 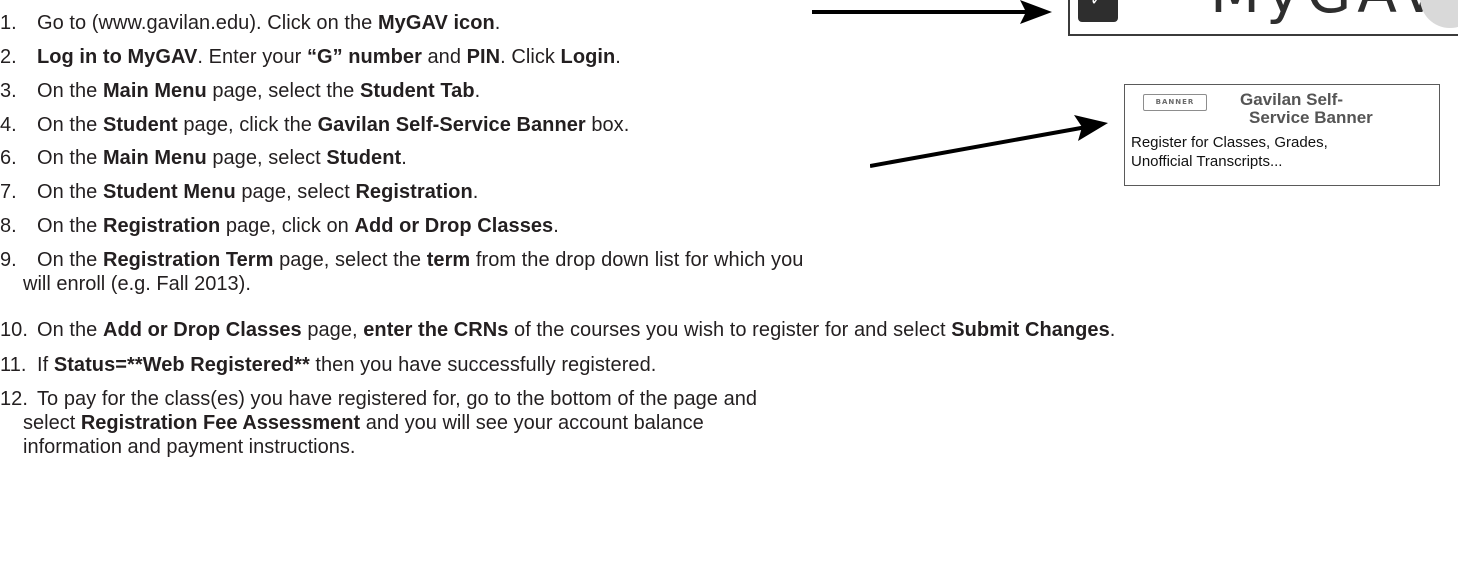 What do you see at coordinates (8, 192) in the screenshot?
I see `step-number: 7.` at bounding box center [8, 192].